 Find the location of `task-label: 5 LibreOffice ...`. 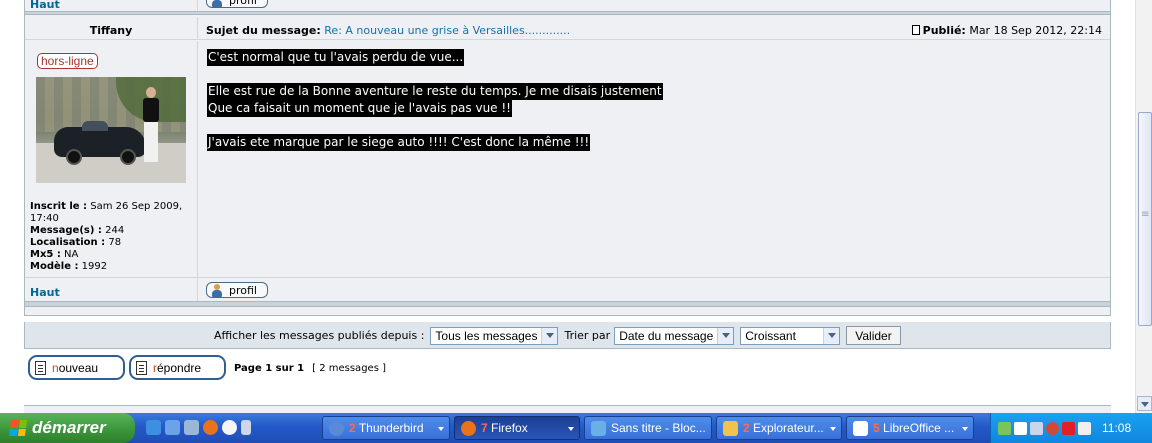

task-label: 5 LibreOffice ... is located at coordinates (913, 428).